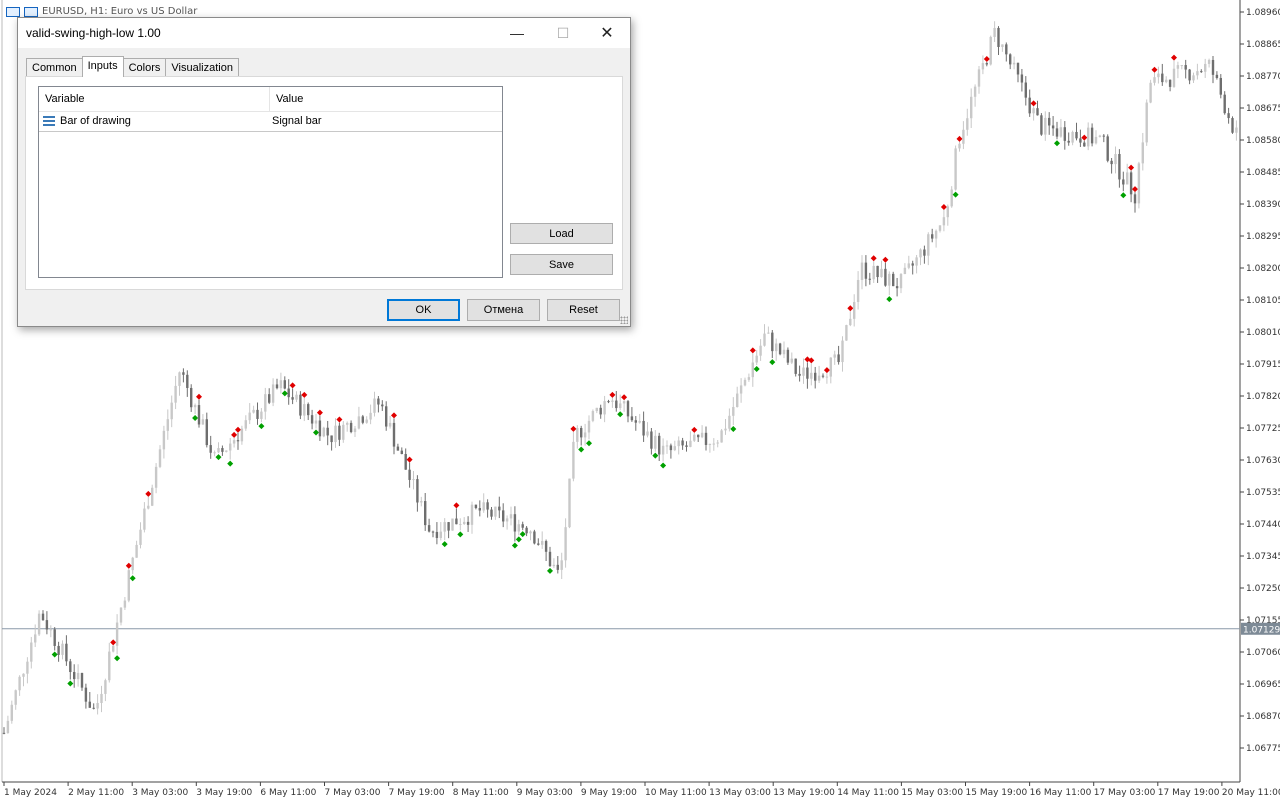  I want to click on parameter-list-icon, so click(49, 121).